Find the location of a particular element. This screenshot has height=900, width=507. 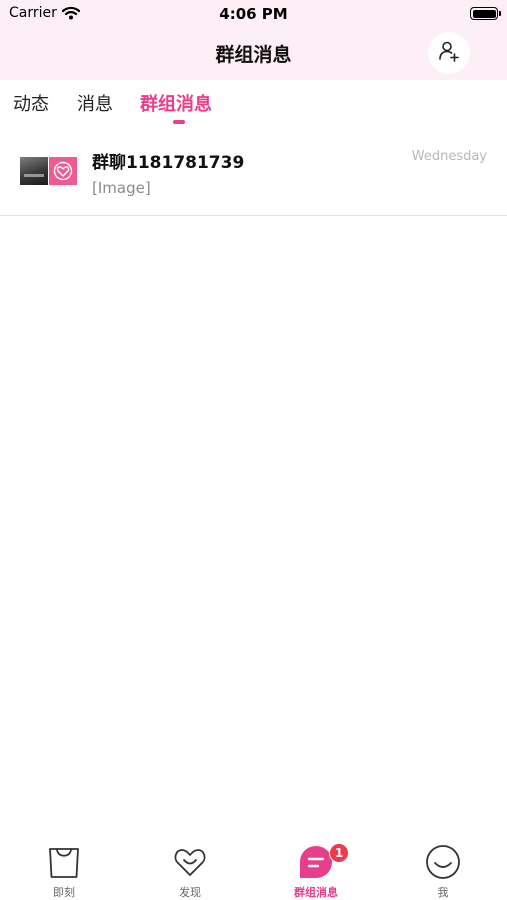

add-user-icon is located at coordinates (449, 53).